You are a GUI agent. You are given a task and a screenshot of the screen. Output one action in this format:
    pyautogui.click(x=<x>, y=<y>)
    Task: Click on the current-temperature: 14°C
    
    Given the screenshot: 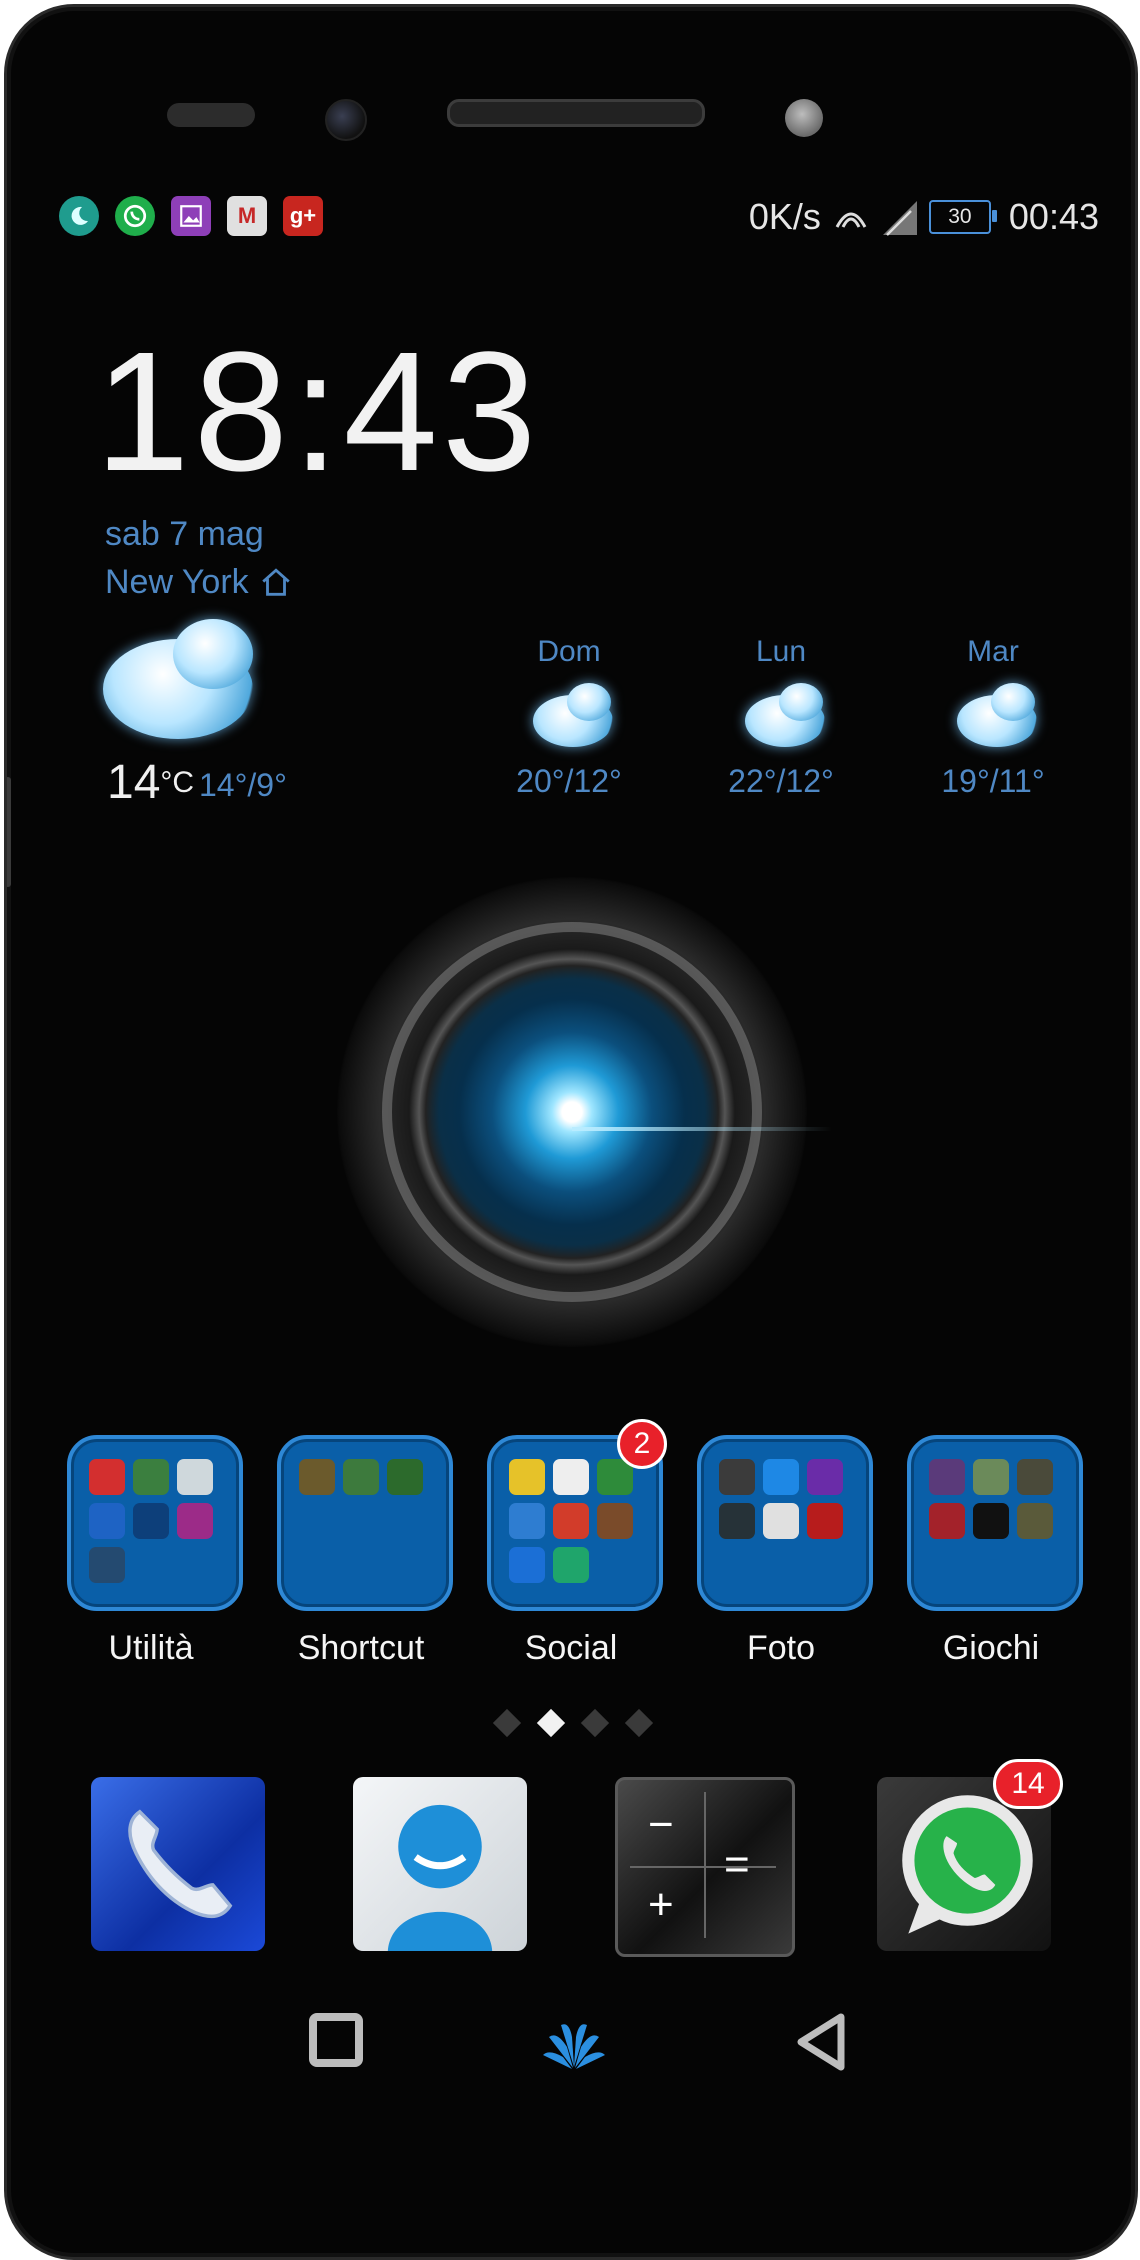 What is the action you would take?
    pyautogui.click(x=150, y=782)
    